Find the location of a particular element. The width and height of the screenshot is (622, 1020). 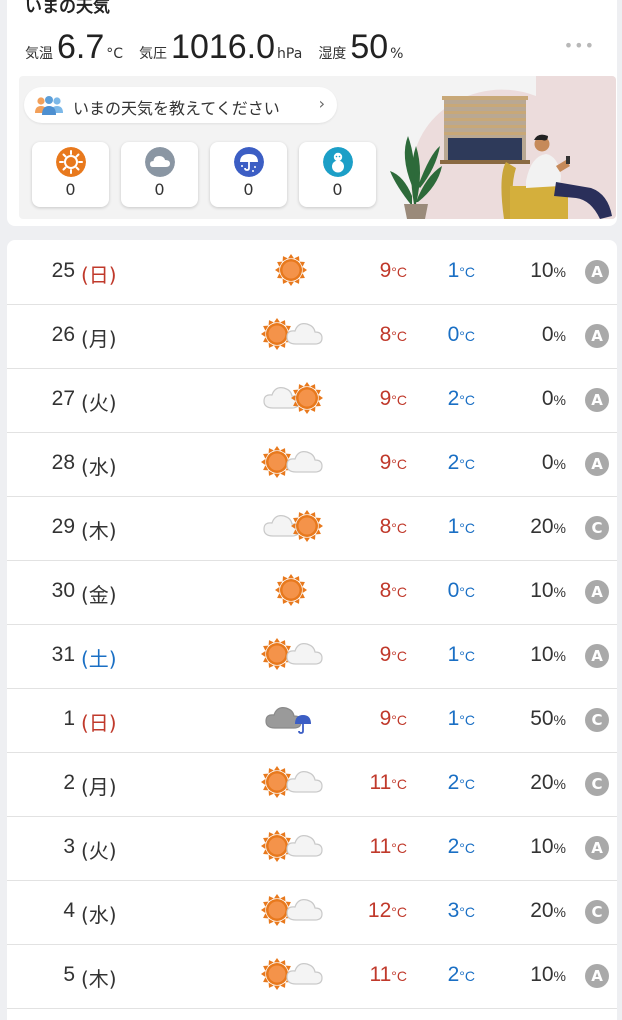

forecast-low-temp: 3°C is located at coordinates (461, 910).